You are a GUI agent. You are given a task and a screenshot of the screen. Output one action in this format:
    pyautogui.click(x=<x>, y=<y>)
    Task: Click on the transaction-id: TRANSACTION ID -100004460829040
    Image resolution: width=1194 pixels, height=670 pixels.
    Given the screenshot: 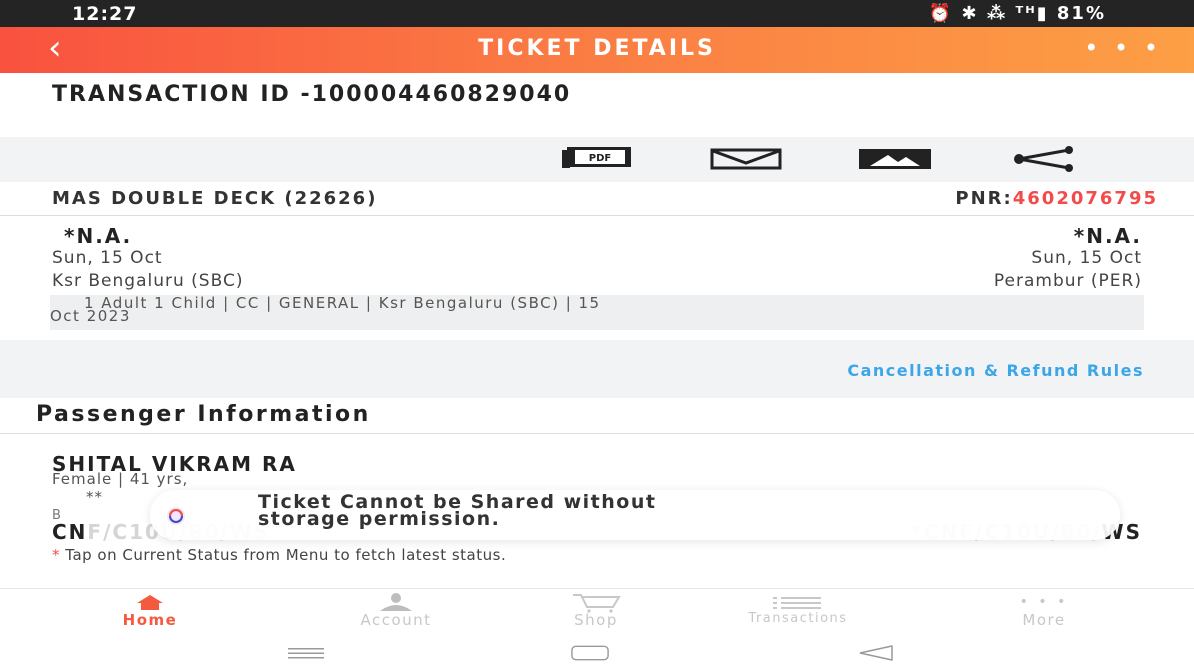 What is the action you would take?
    pyautogui.click(x=312, y=94)
    